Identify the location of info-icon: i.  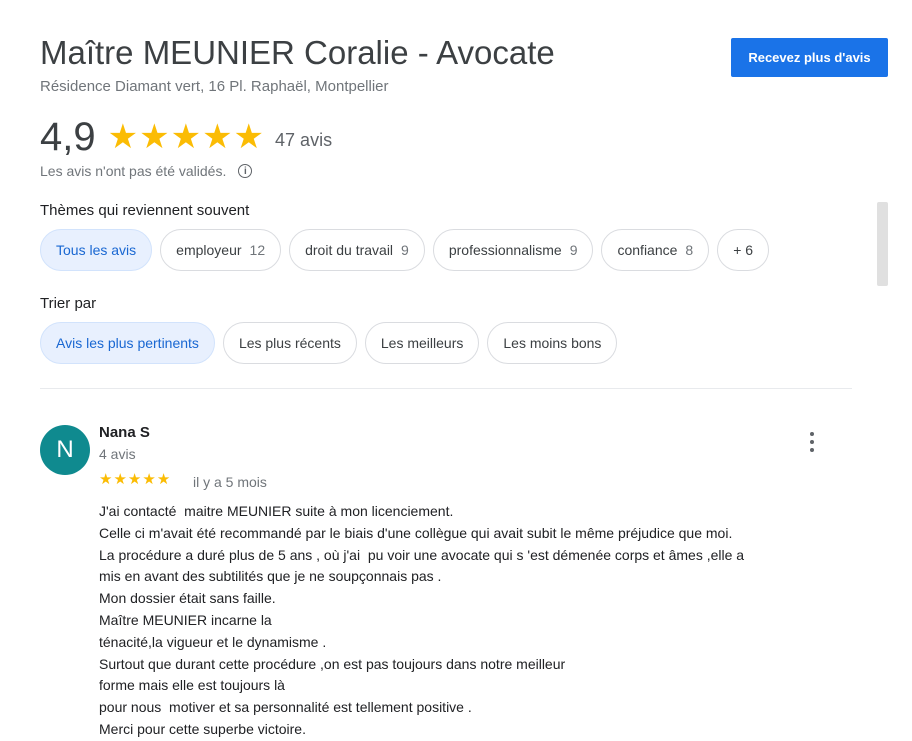
(245, 171).